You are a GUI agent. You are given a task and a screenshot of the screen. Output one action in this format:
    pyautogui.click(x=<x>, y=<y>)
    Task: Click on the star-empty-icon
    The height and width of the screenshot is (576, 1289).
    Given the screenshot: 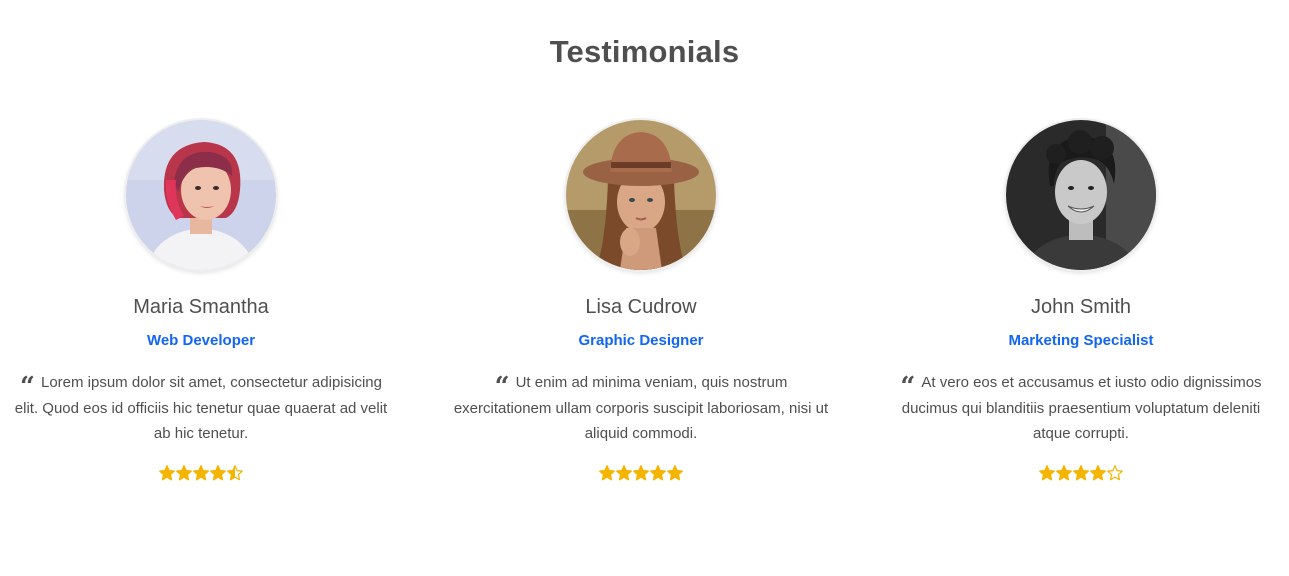 What is the action you would take?
    pyautogui.click(x=1115, y=473)
    